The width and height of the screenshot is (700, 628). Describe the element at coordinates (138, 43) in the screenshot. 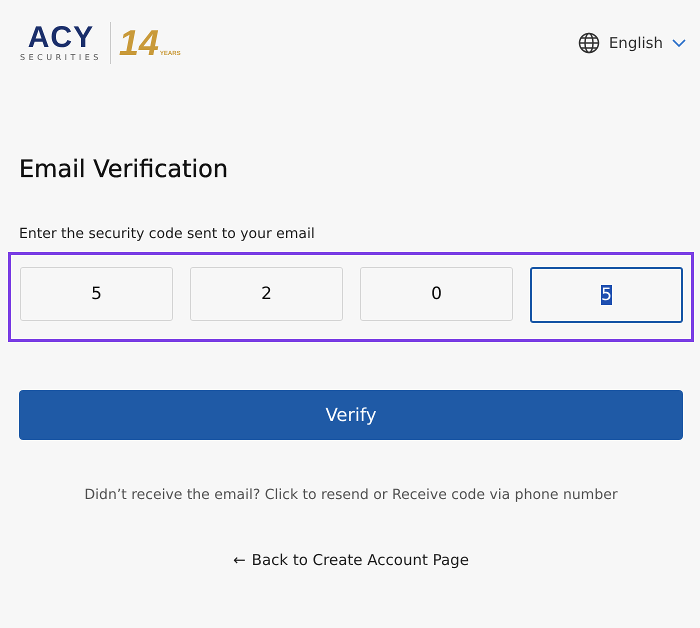

I see `anniversary-number: 14` at that location.